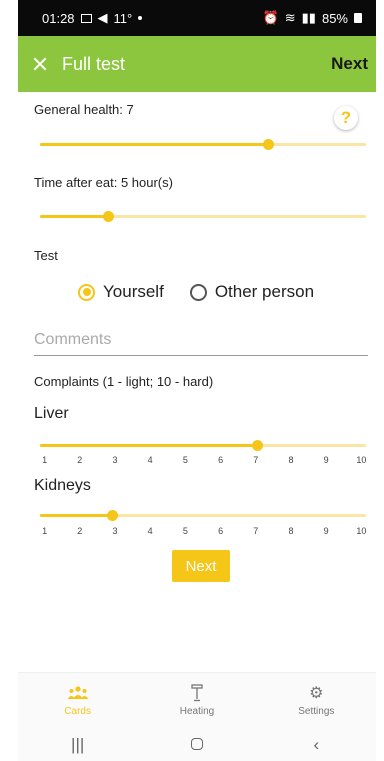 The height and width of the screenshot is (761, 384). Describe the element at coordinates (46, 255) in the screenshot. I see `test-label: Test` at that location.